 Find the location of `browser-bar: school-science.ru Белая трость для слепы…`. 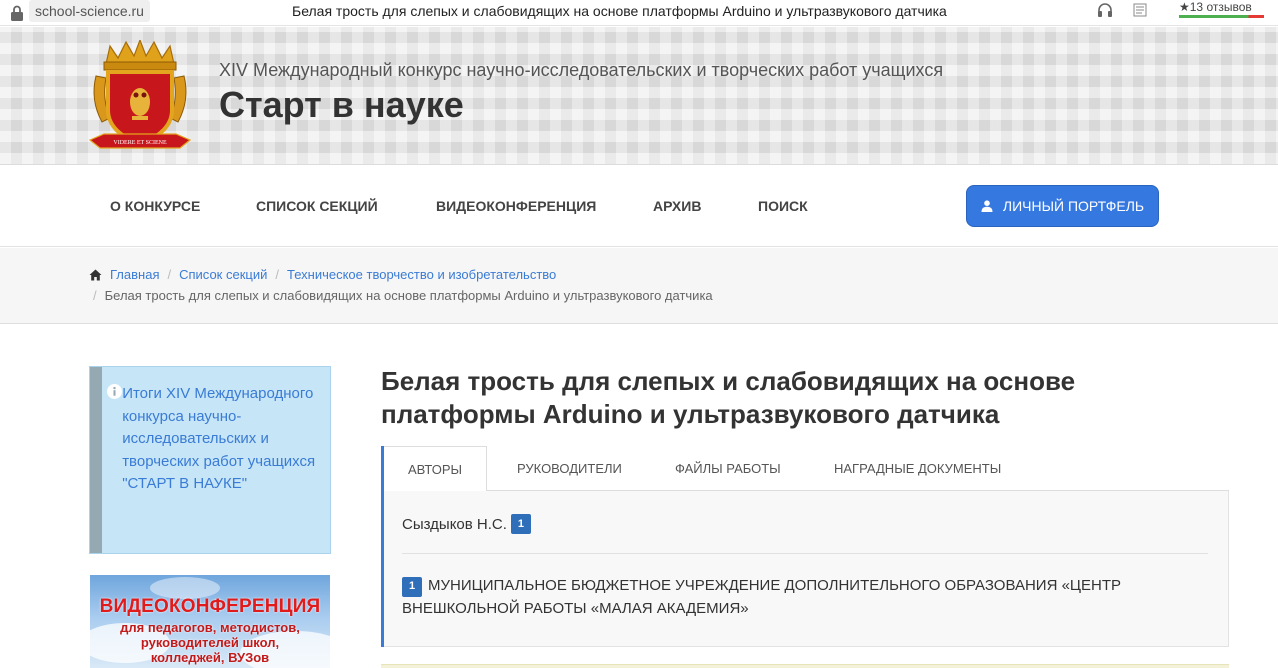

browser-bar: school-science.ru Белая трость для слепы… is located at coordinates (639, 13).